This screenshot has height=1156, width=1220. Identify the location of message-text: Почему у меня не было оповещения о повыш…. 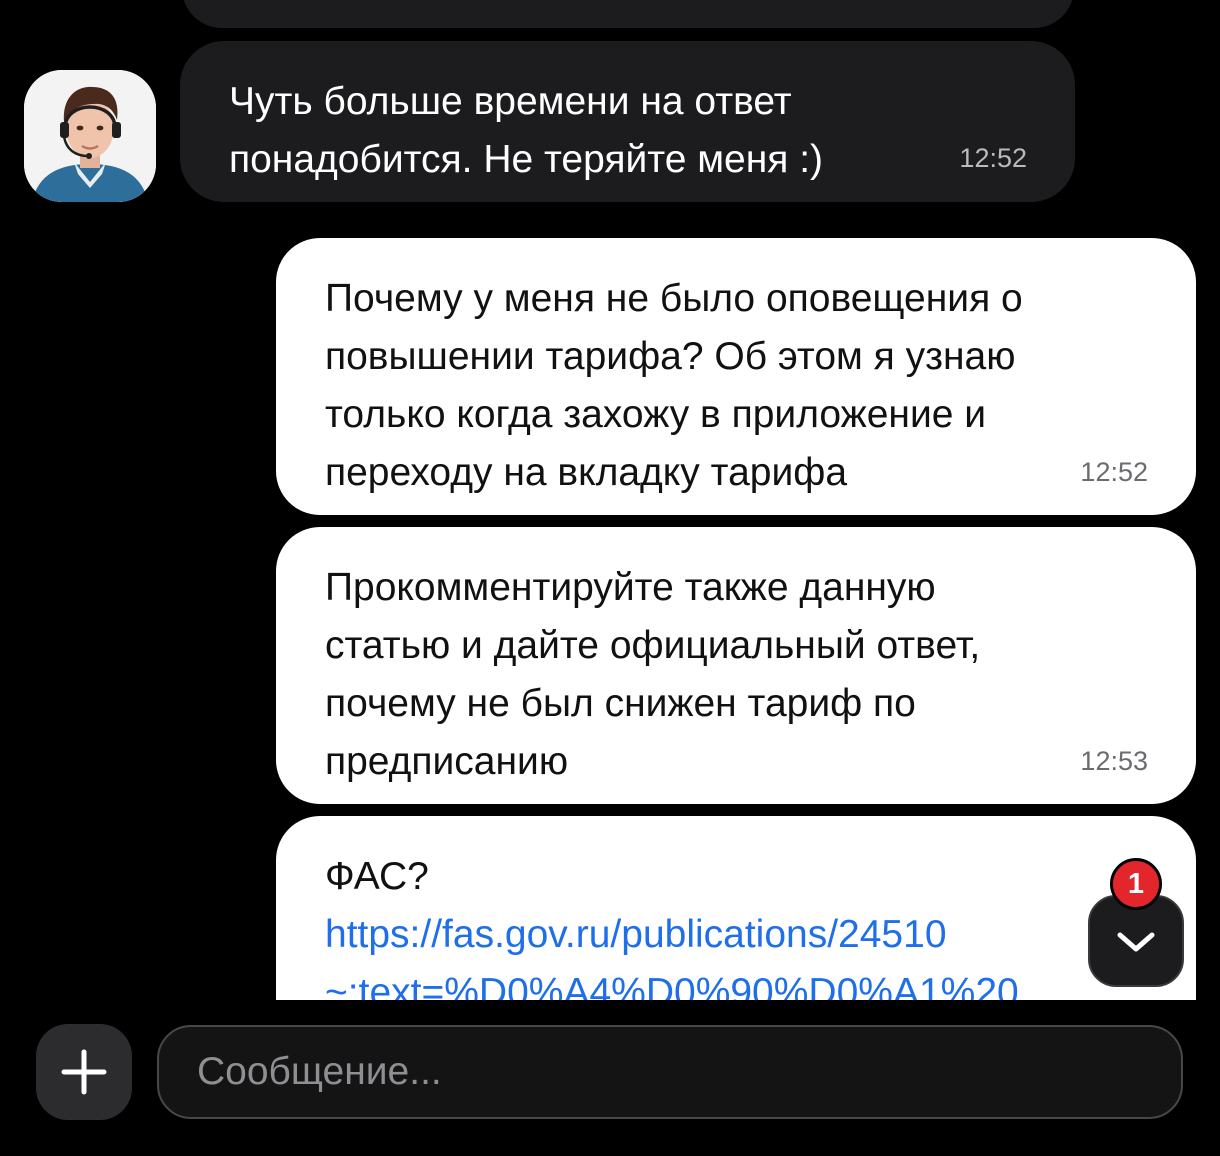
(674, 385).